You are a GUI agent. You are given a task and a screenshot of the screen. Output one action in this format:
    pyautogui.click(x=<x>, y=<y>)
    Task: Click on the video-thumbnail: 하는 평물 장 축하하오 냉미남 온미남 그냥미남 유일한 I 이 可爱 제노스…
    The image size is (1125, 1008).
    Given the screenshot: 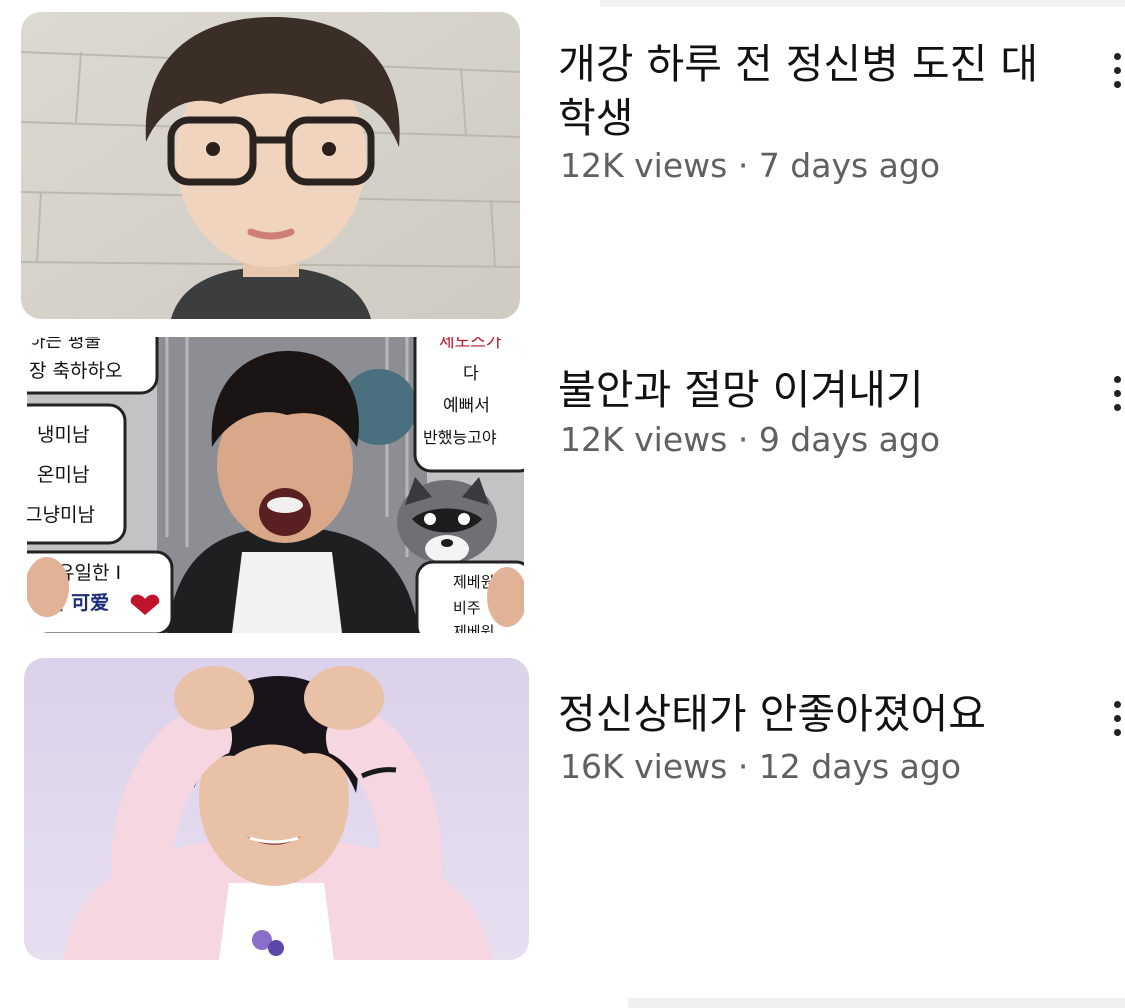 What is the action you would take?
    pyautogui.click(x=275, y=485)
    